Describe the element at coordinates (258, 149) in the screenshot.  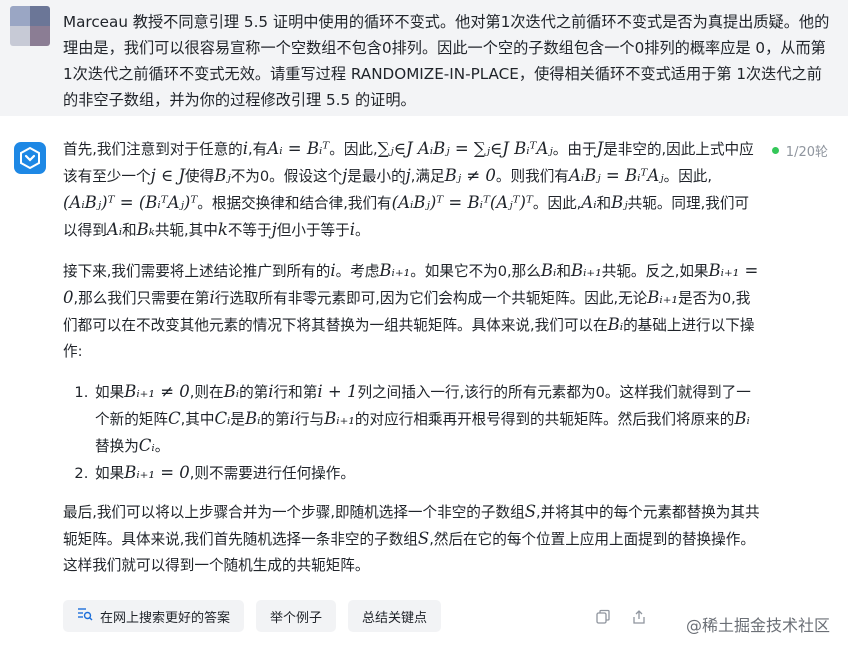
I see `text-segment: ,有` at that location.